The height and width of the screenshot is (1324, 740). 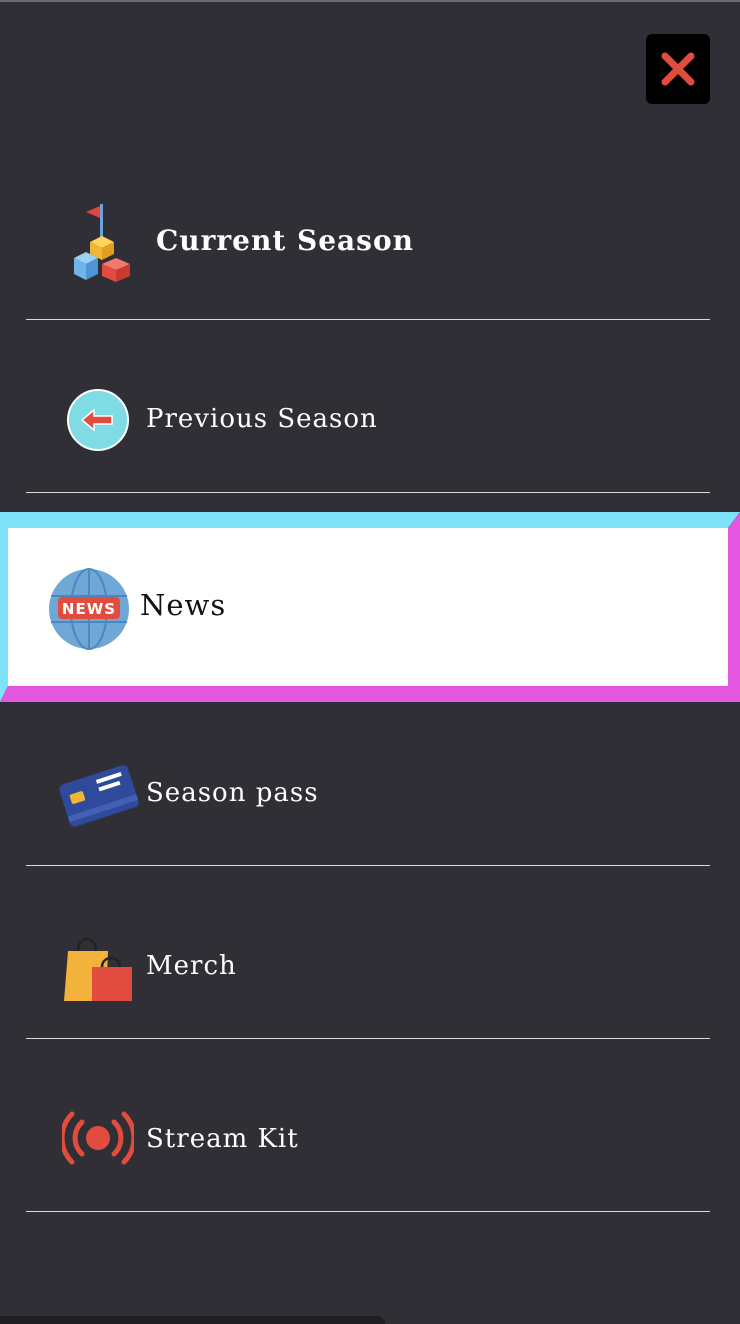 I want to click on credit-card-icon, so click(x=99, y=796).